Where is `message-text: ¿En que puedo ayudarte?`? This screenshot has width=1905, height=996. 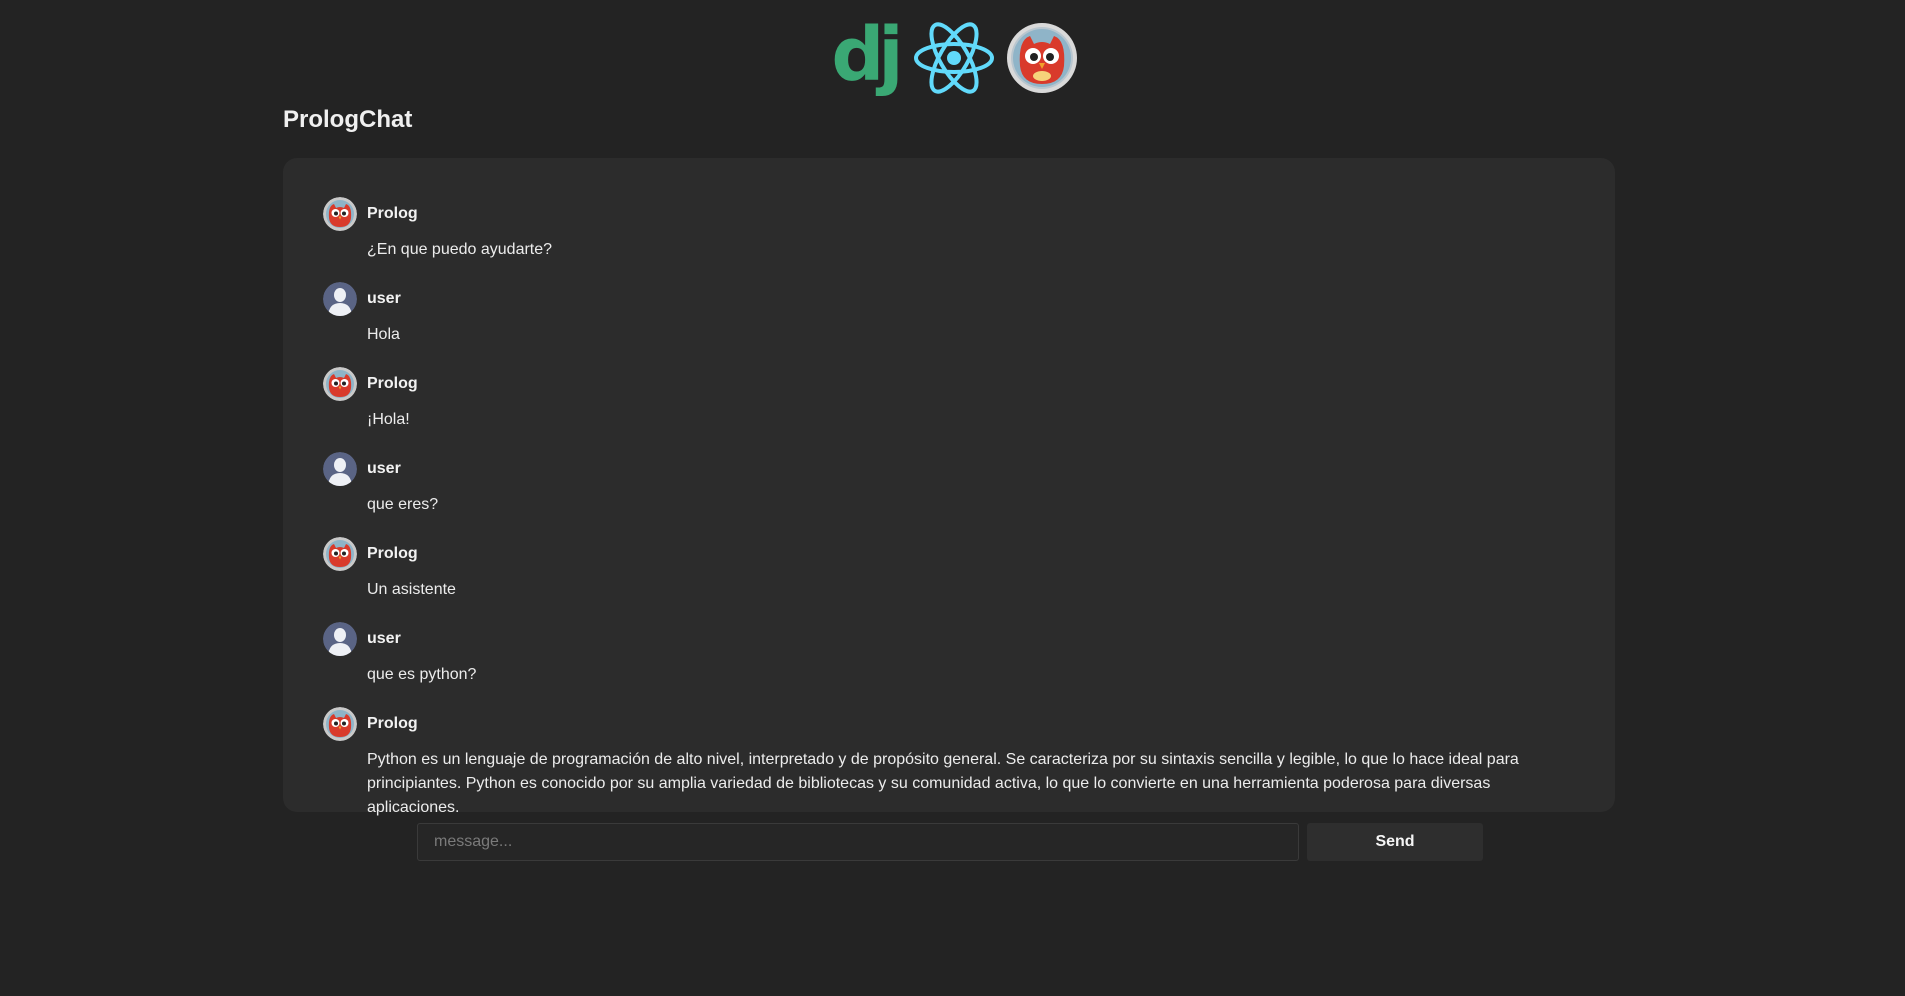 message-text: ¿En que puedo ayudarte? is located at coordinates (460, 249).